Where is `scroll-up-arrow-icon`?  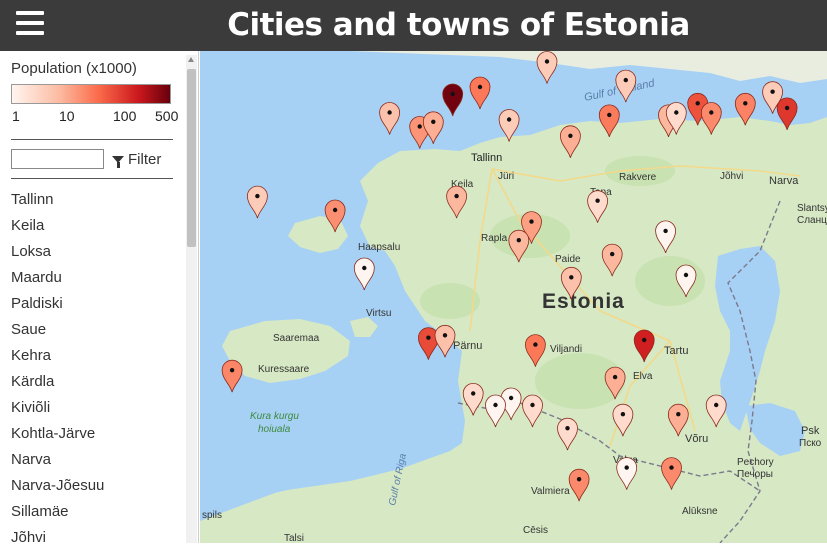
scroll-up-arrow-icon is located at coordinates (191, 59).